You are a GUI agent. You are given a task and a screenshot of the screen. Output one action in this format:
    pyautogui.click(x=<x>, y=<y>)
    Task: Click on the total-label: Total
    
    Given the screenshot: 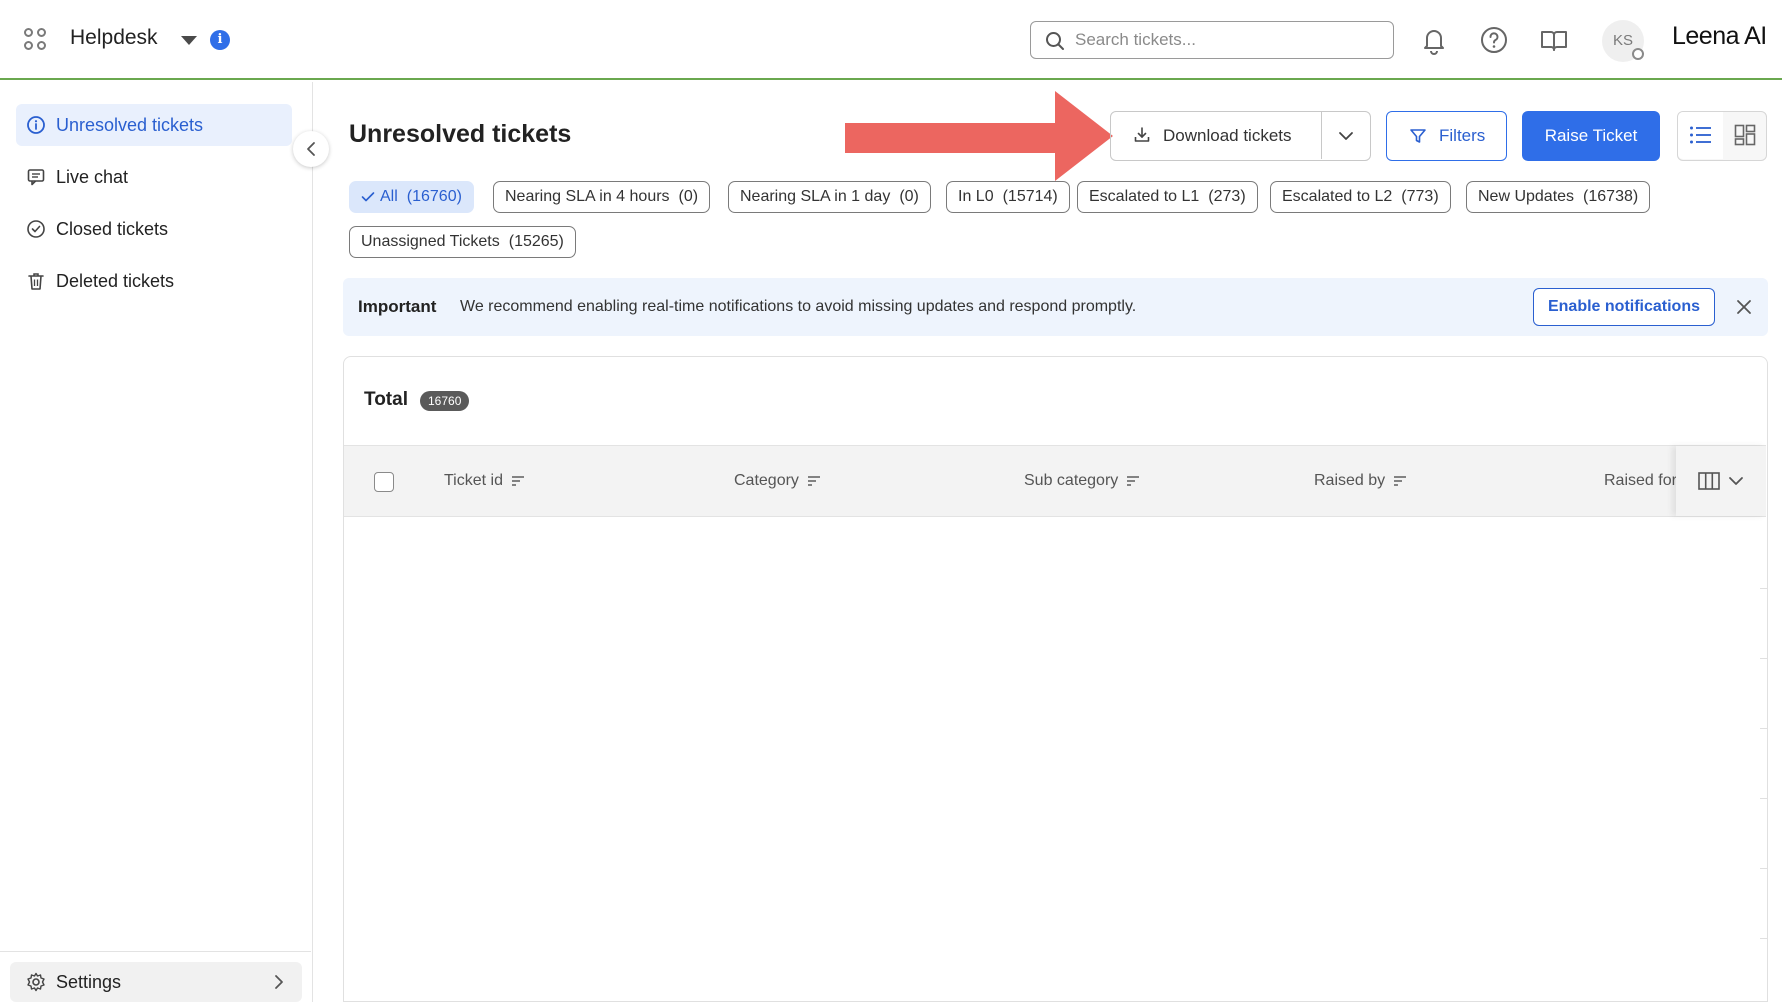 What is the action you would take?
    pyautogui.click(x=386, y=399)
    